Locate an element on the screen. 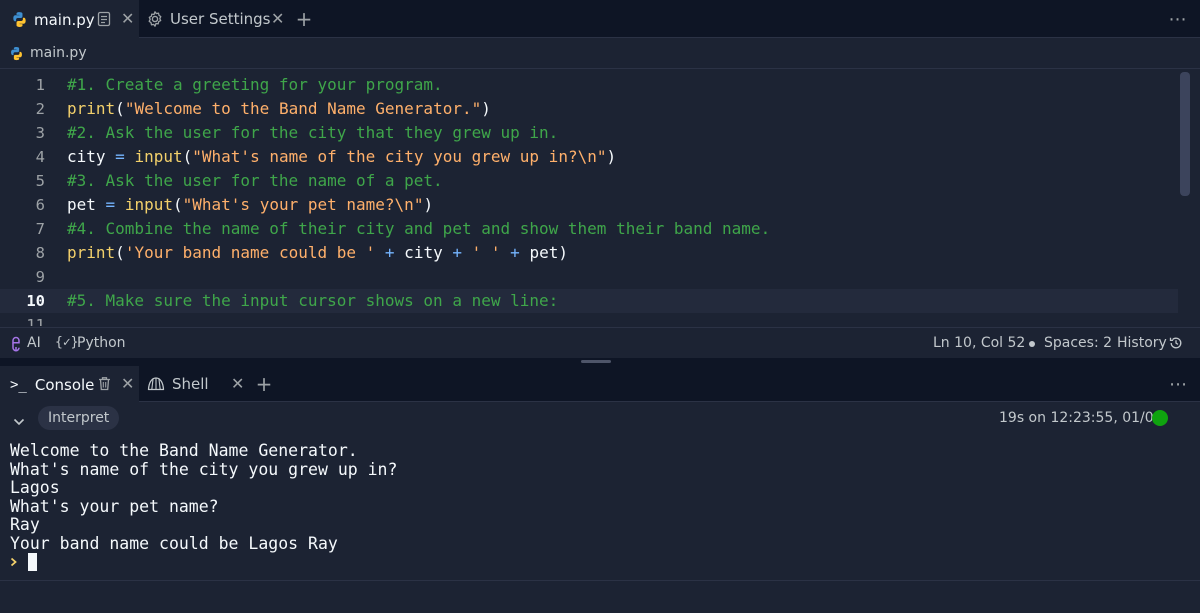 Image resolution: width=1200 pixels, height=613 pixels. language-label: Python is located at coordinates (101, 343).